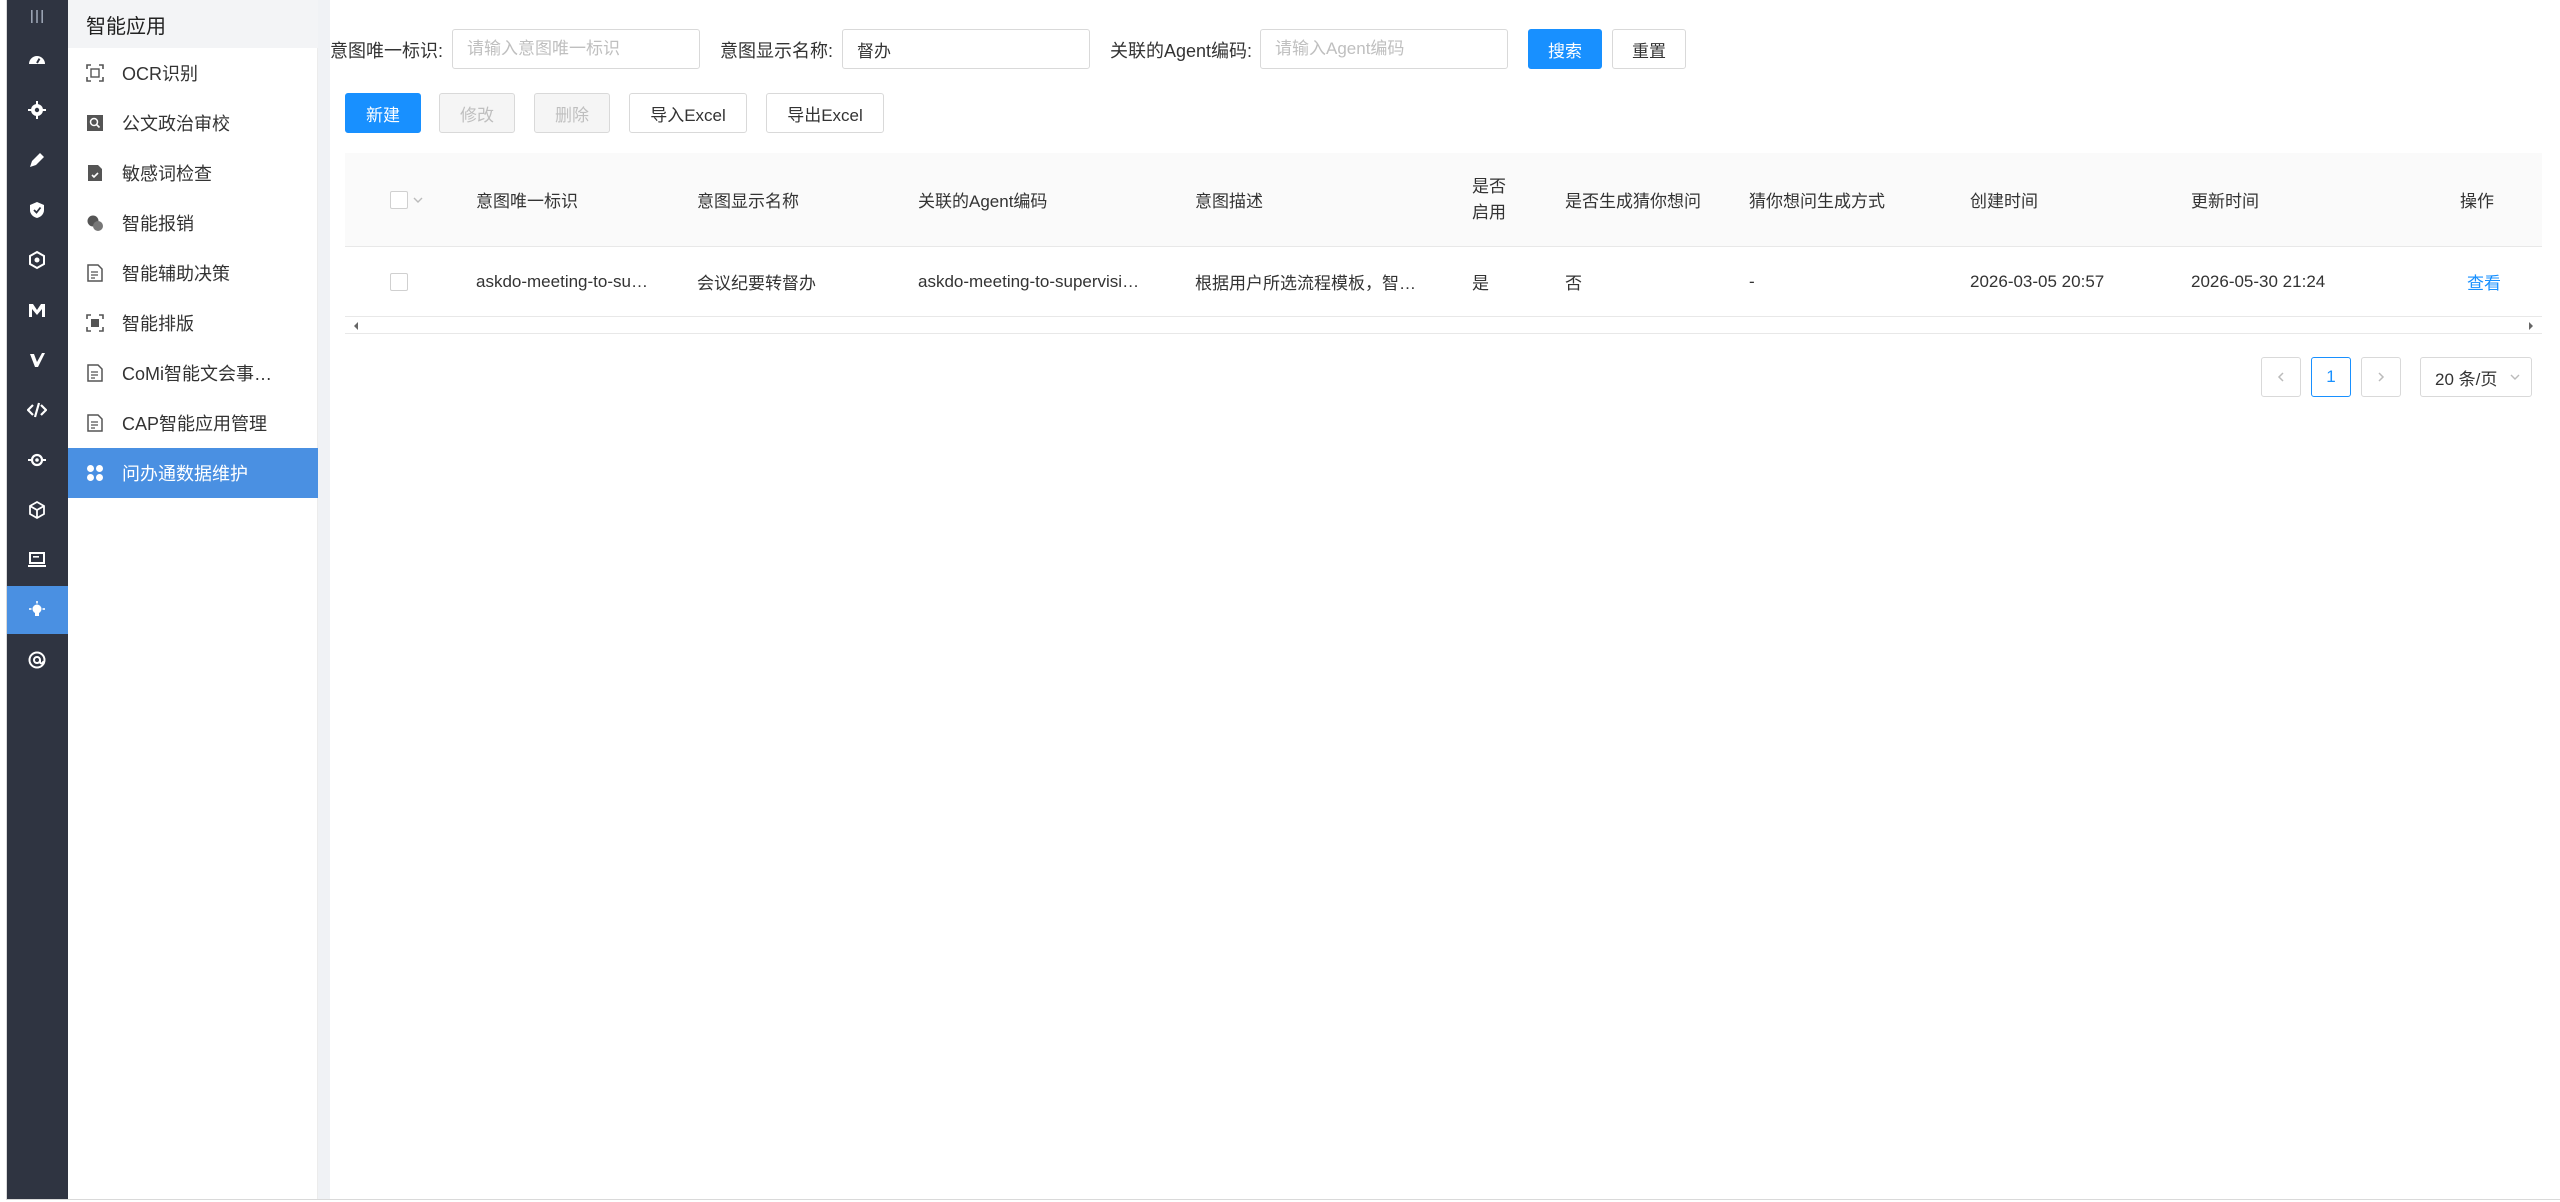  Describe the element at coordinates (95, 123) in the screenshot. I see `search-document-icon` at that location.